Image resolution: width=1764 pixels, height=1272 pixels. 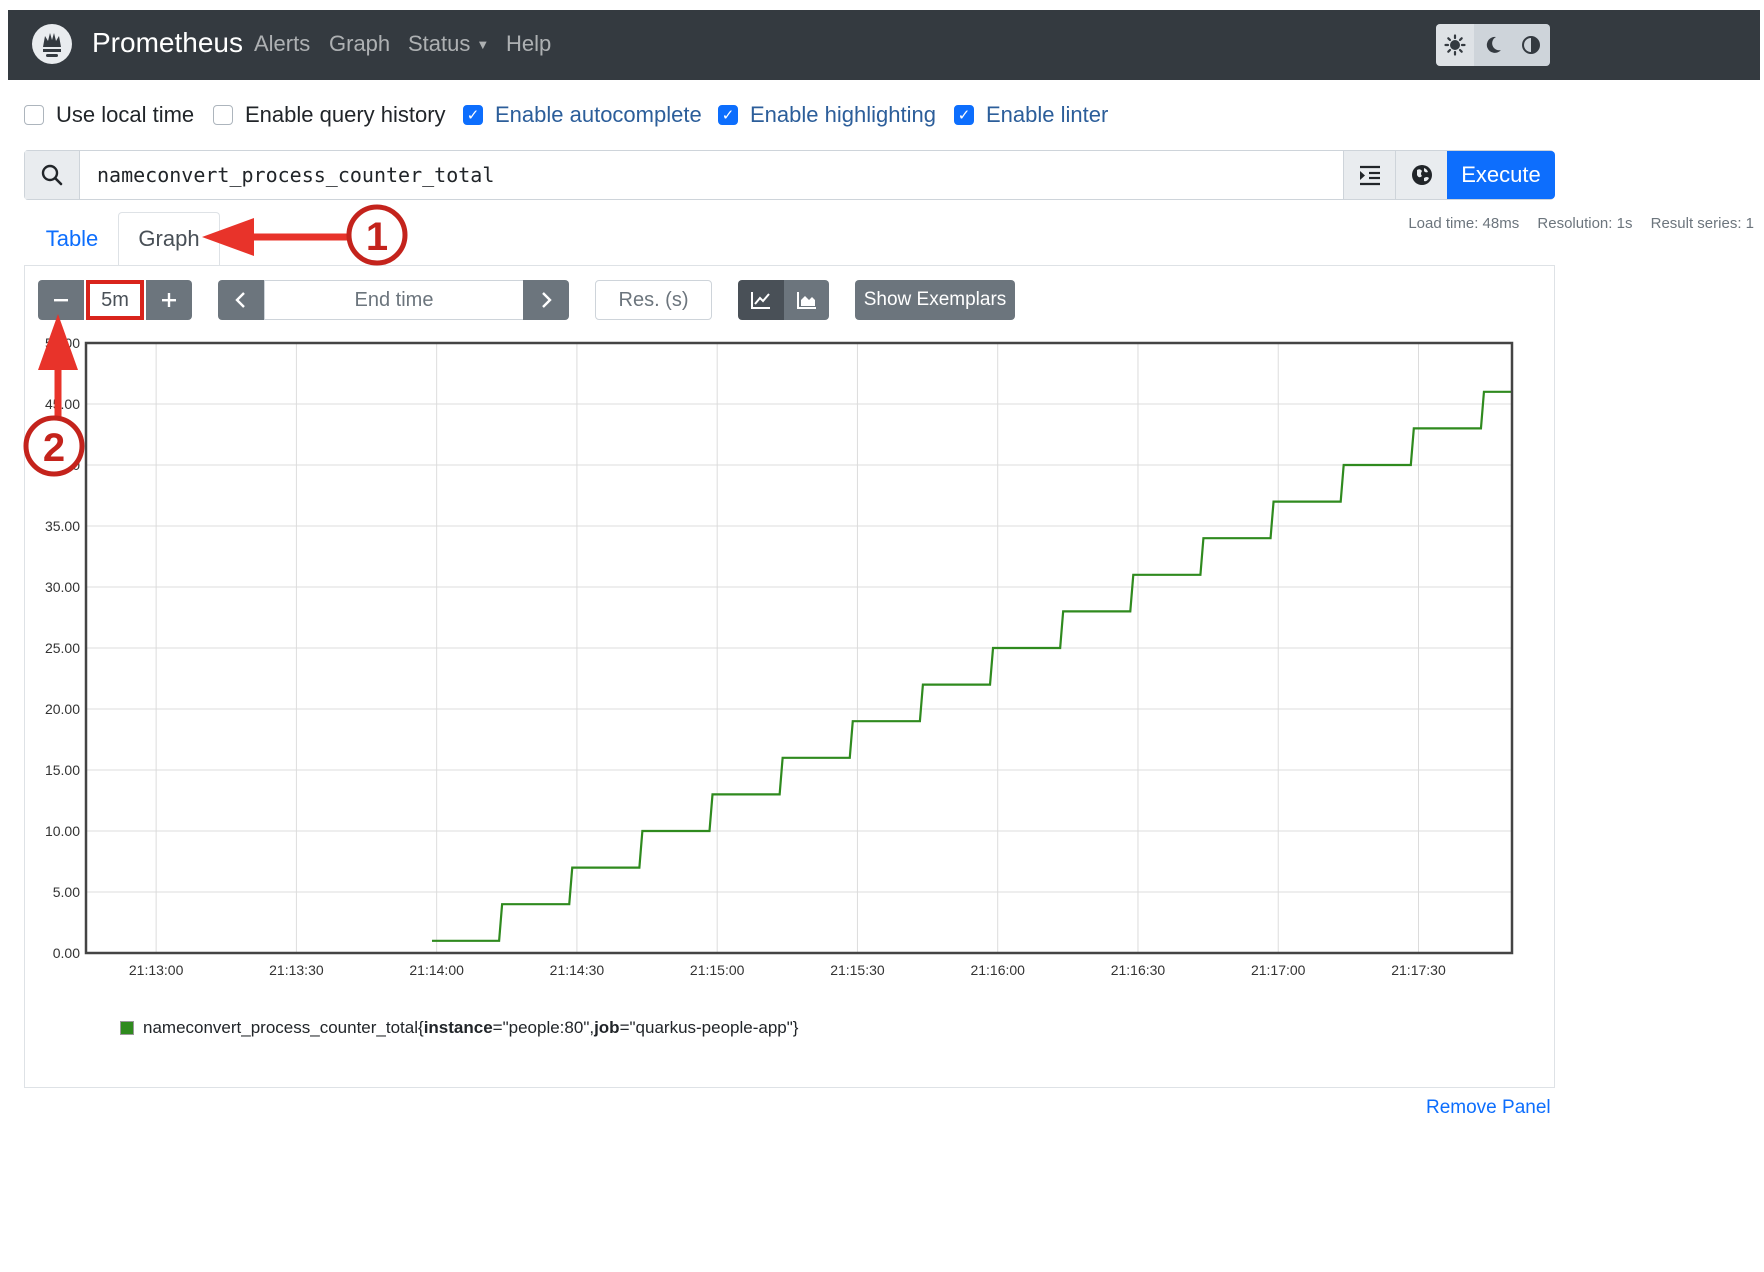 What do you see at coordinates (54, 395) in the screenshot?
I see `annotation-arrow-2: 2` at bounding box center [54, 395].